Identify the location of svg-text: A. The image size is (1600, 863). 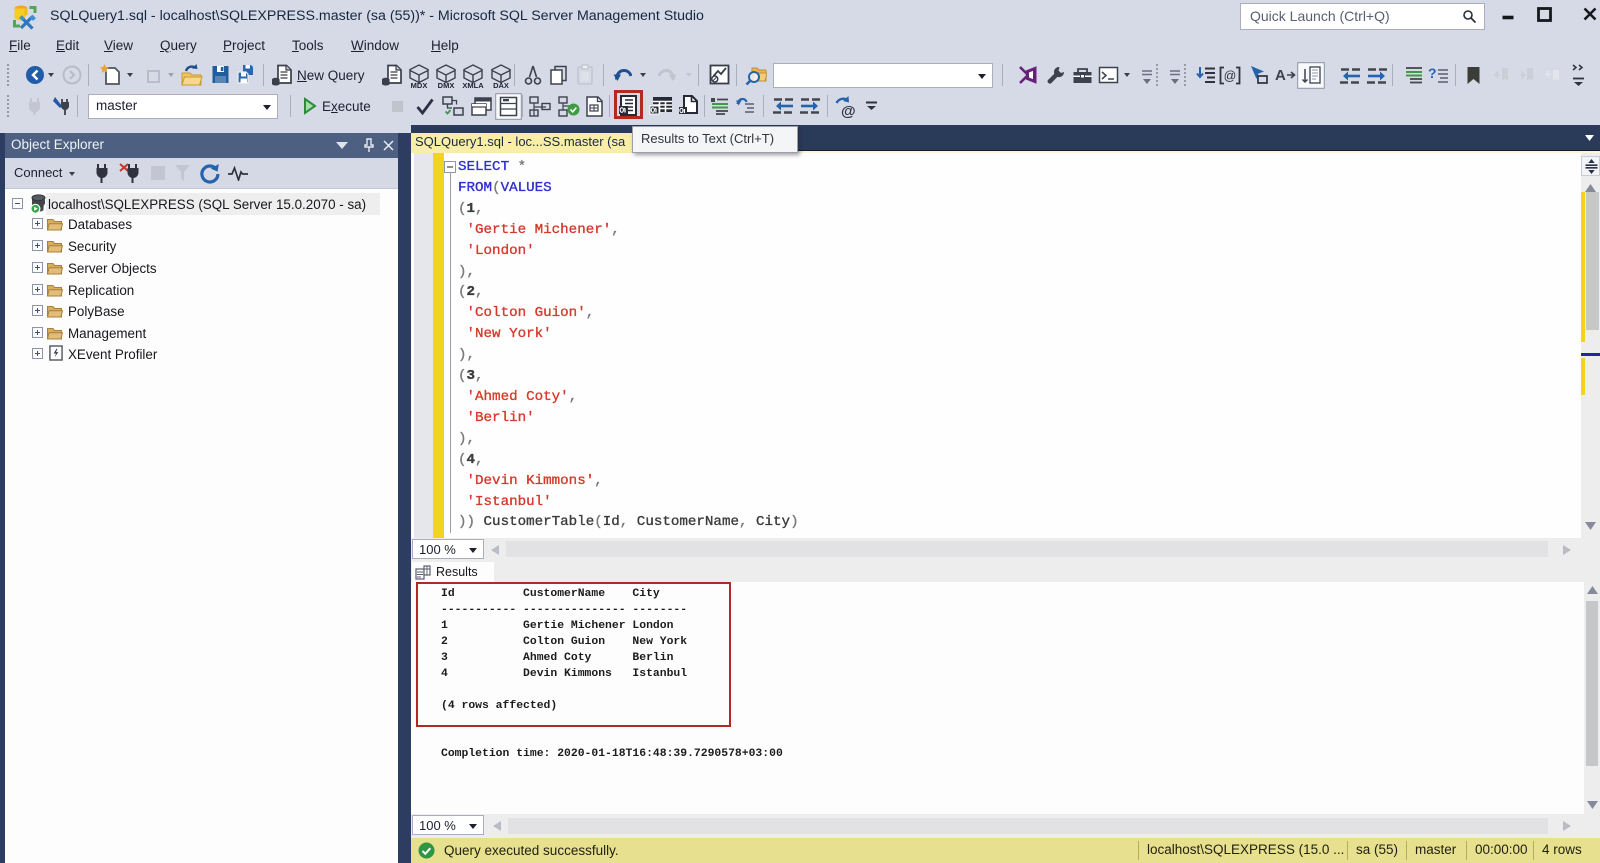
(1280, 75).